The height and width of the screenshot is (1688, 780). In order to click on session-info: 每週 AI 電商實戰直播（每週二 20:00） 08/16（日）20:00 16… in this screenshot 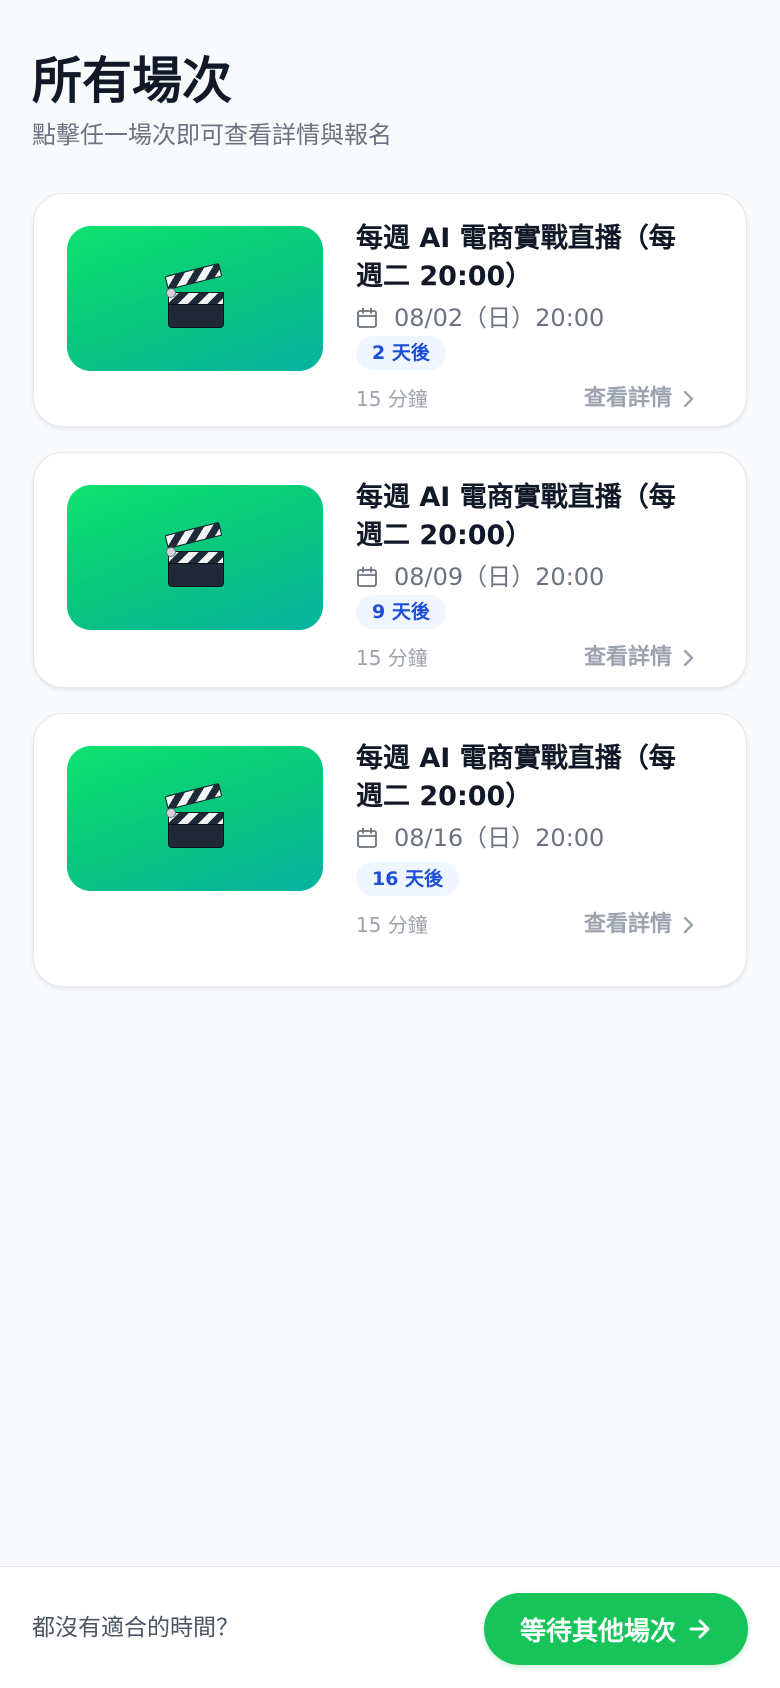, I will do `click(526, 840)`.